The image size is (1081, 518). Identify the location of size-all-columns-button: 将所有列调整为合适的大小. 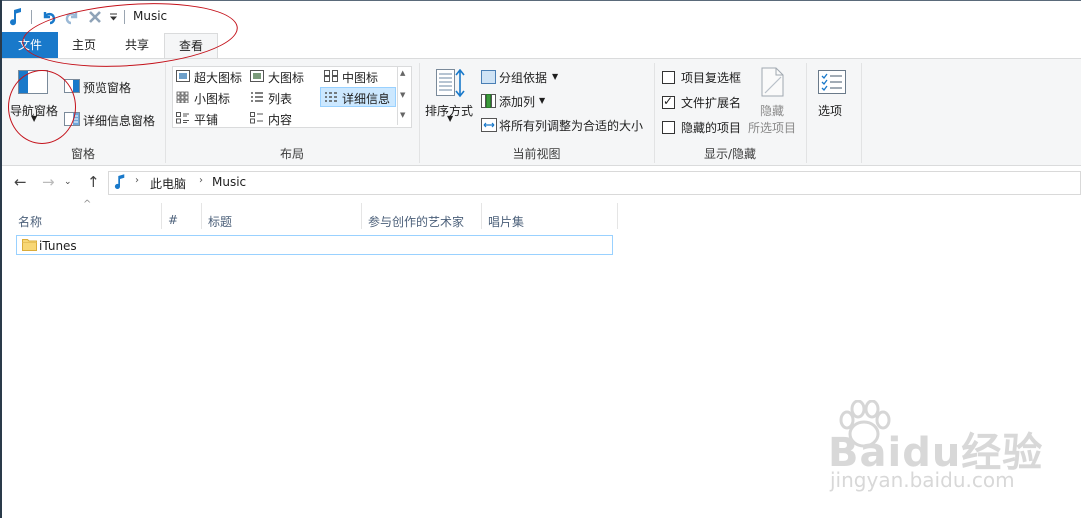
(571, 125).